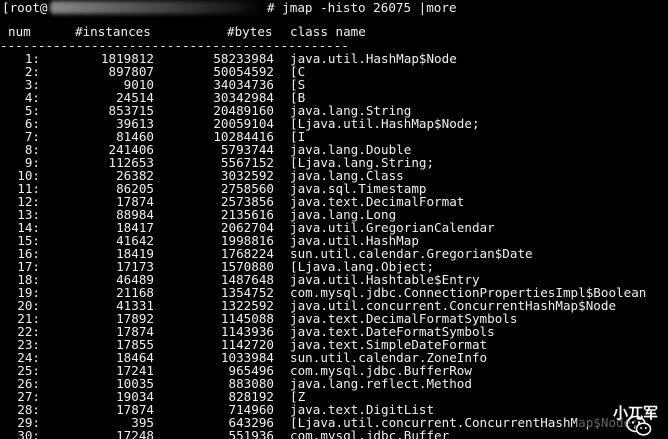 Image resolution: width=668 pixels, height=439 pixels. I want to click on row-class-name: java.lang.reflect.Method, so click(381, 383).